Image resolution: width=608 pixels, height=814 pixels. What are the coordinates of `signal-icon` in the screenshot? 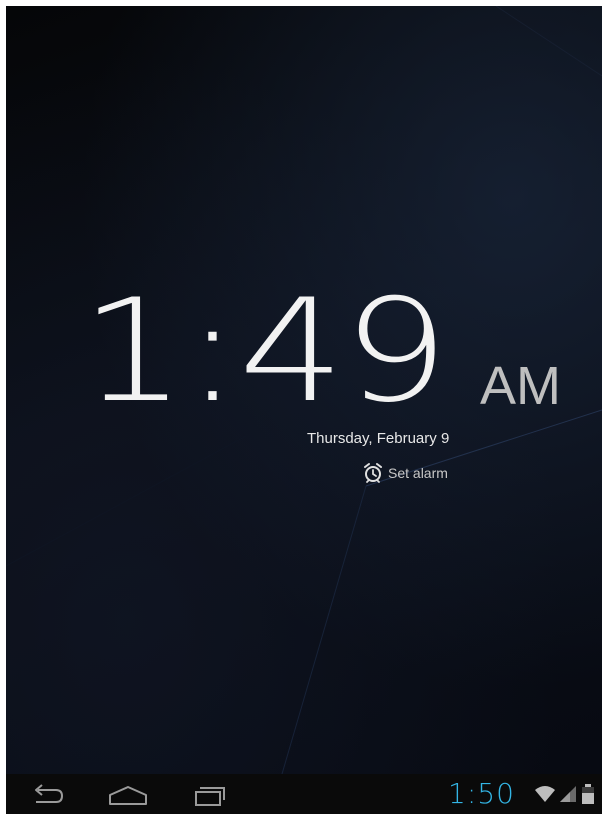 It's located at (568, 796).